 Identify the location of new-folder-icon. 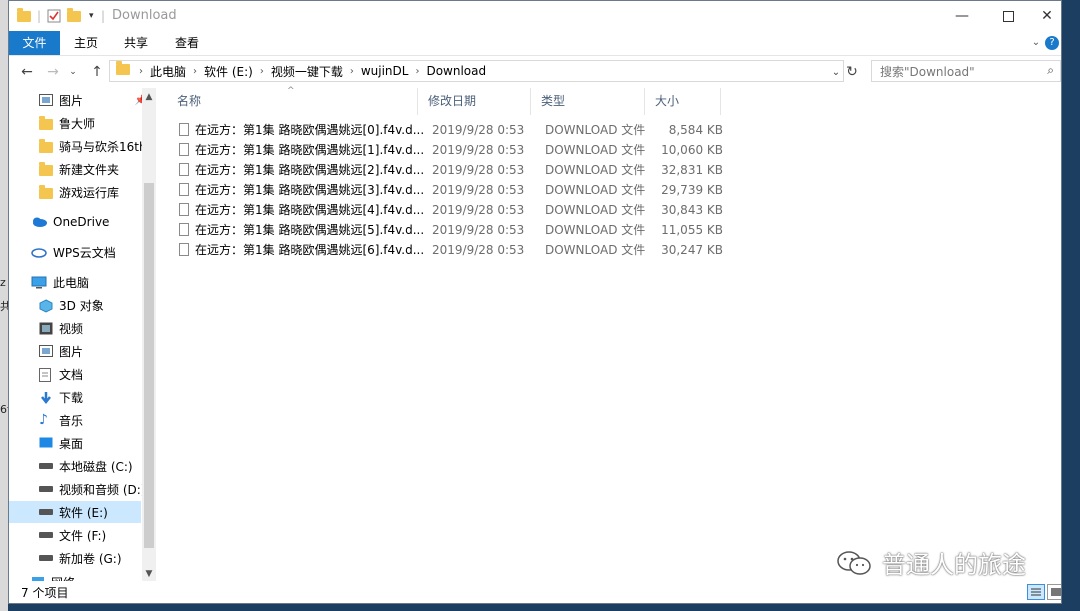
(74, 16).